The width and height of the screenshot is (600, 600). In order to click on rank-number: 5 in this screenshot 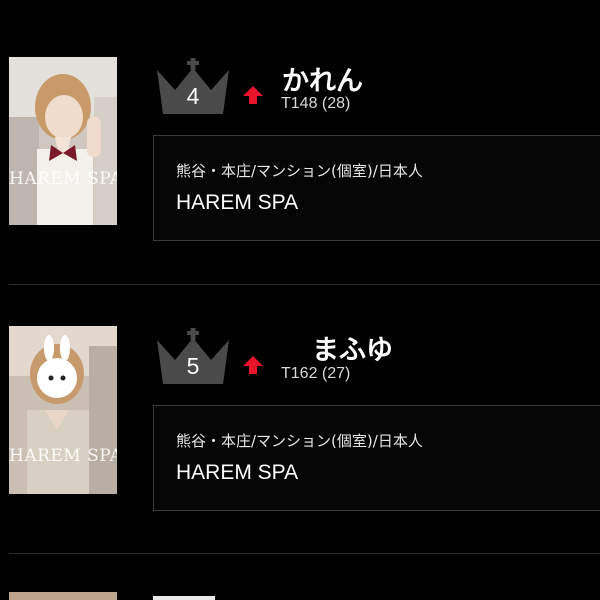, I will do `click(193, 366)`.